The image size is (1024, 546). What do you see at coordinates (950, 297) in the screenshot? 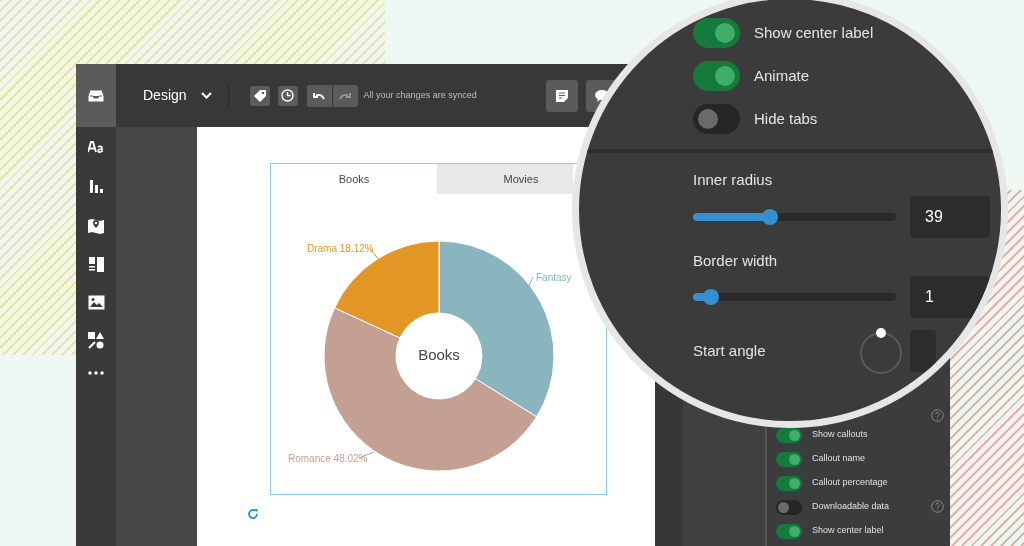
I see `value-input: 1` at bounding box center [950, 297].